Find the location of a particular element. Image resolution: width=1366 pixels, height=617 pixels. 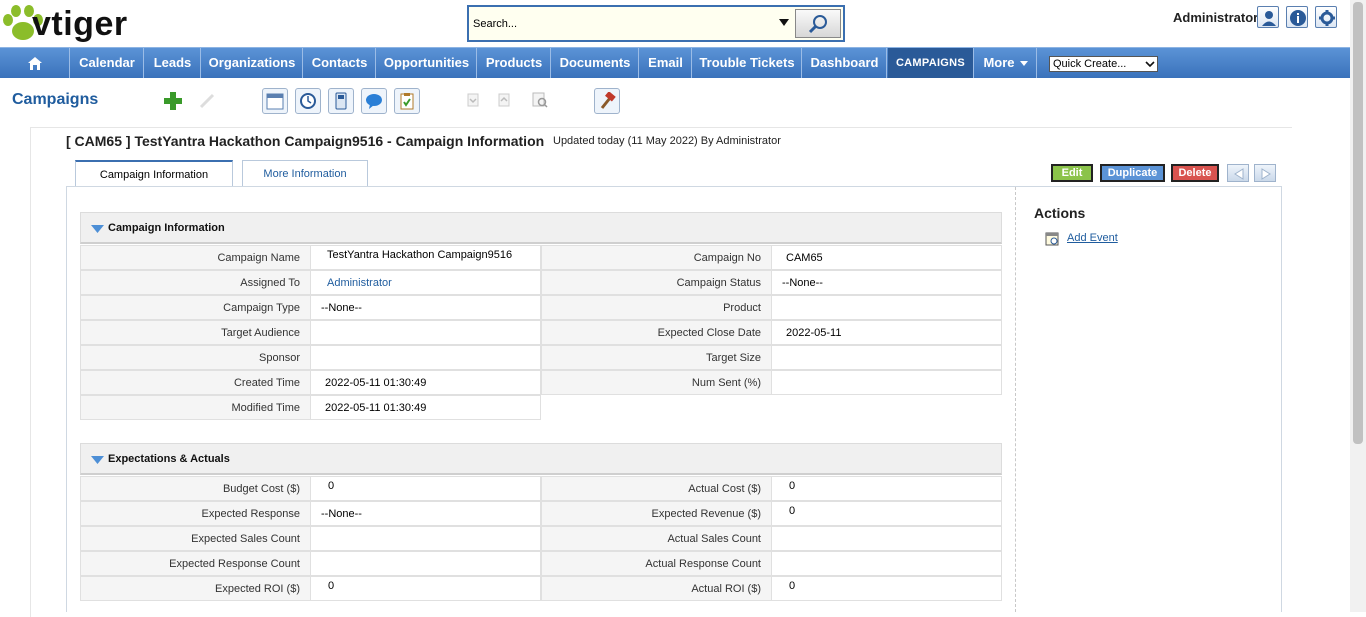

nav-leads: Leads is located at coordinates (173, 63).